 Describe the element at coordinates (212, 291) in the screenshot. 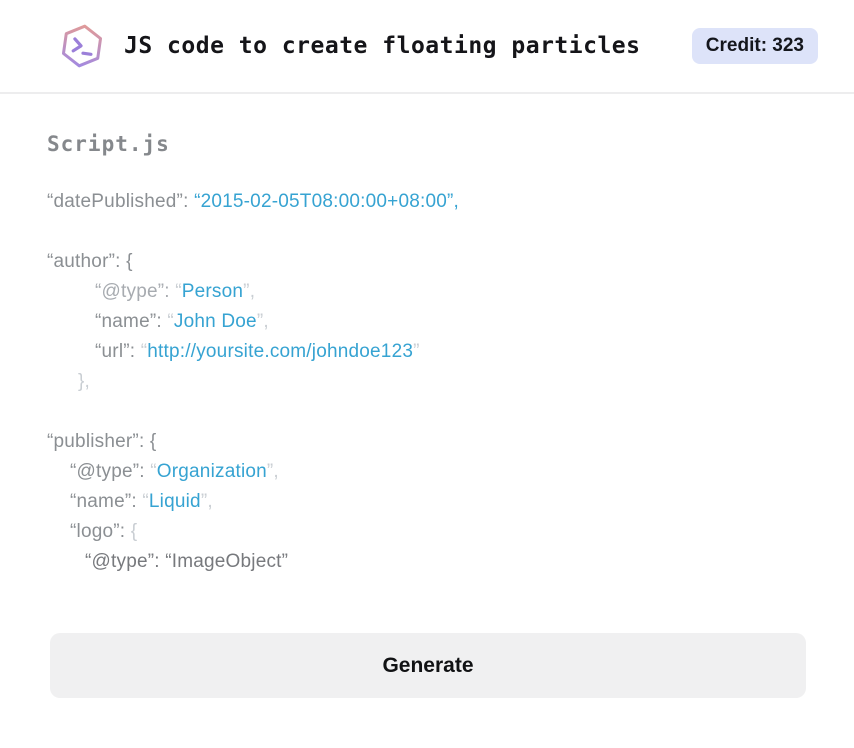

I see `code-token: Person` at that location.